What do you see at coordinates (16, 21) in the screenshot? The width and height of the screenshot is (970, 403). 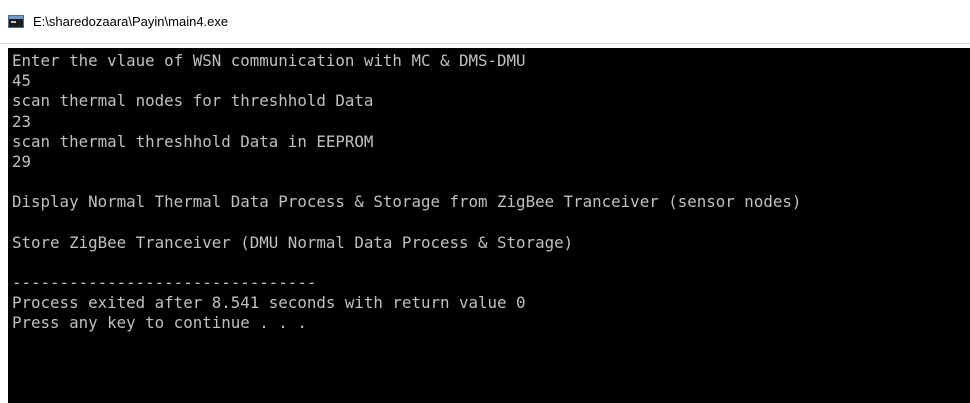 I see `console-app-icon` at bounding box center [16, 21].